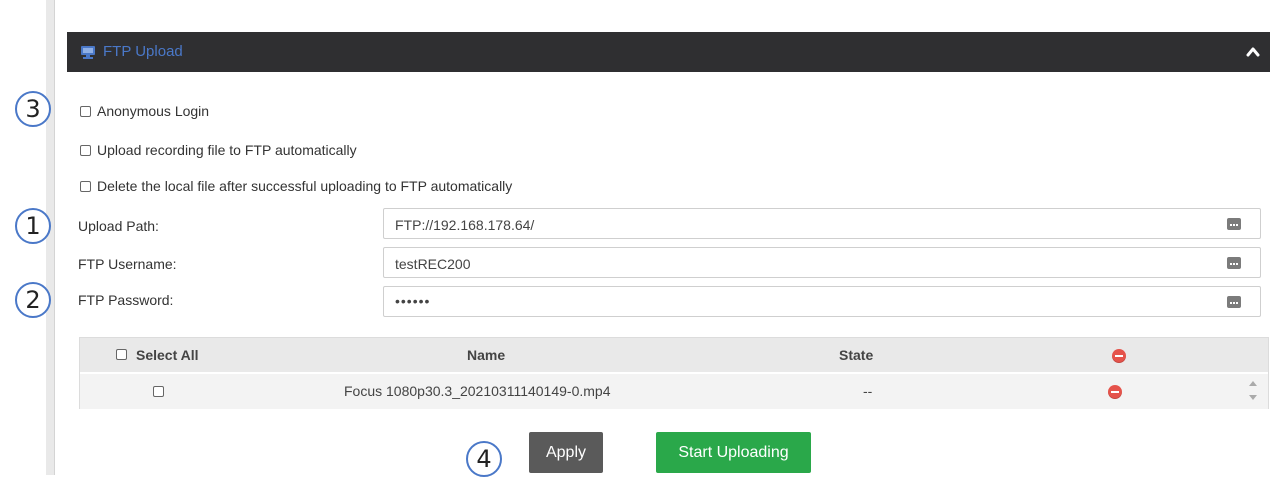 This screenshot has width=1271, height=477. What do you see at coordinates (822, 223) in the screenshot?
I see `upload-path-input: FTP://192.168.178.64/` at bounding box center [822, 223].